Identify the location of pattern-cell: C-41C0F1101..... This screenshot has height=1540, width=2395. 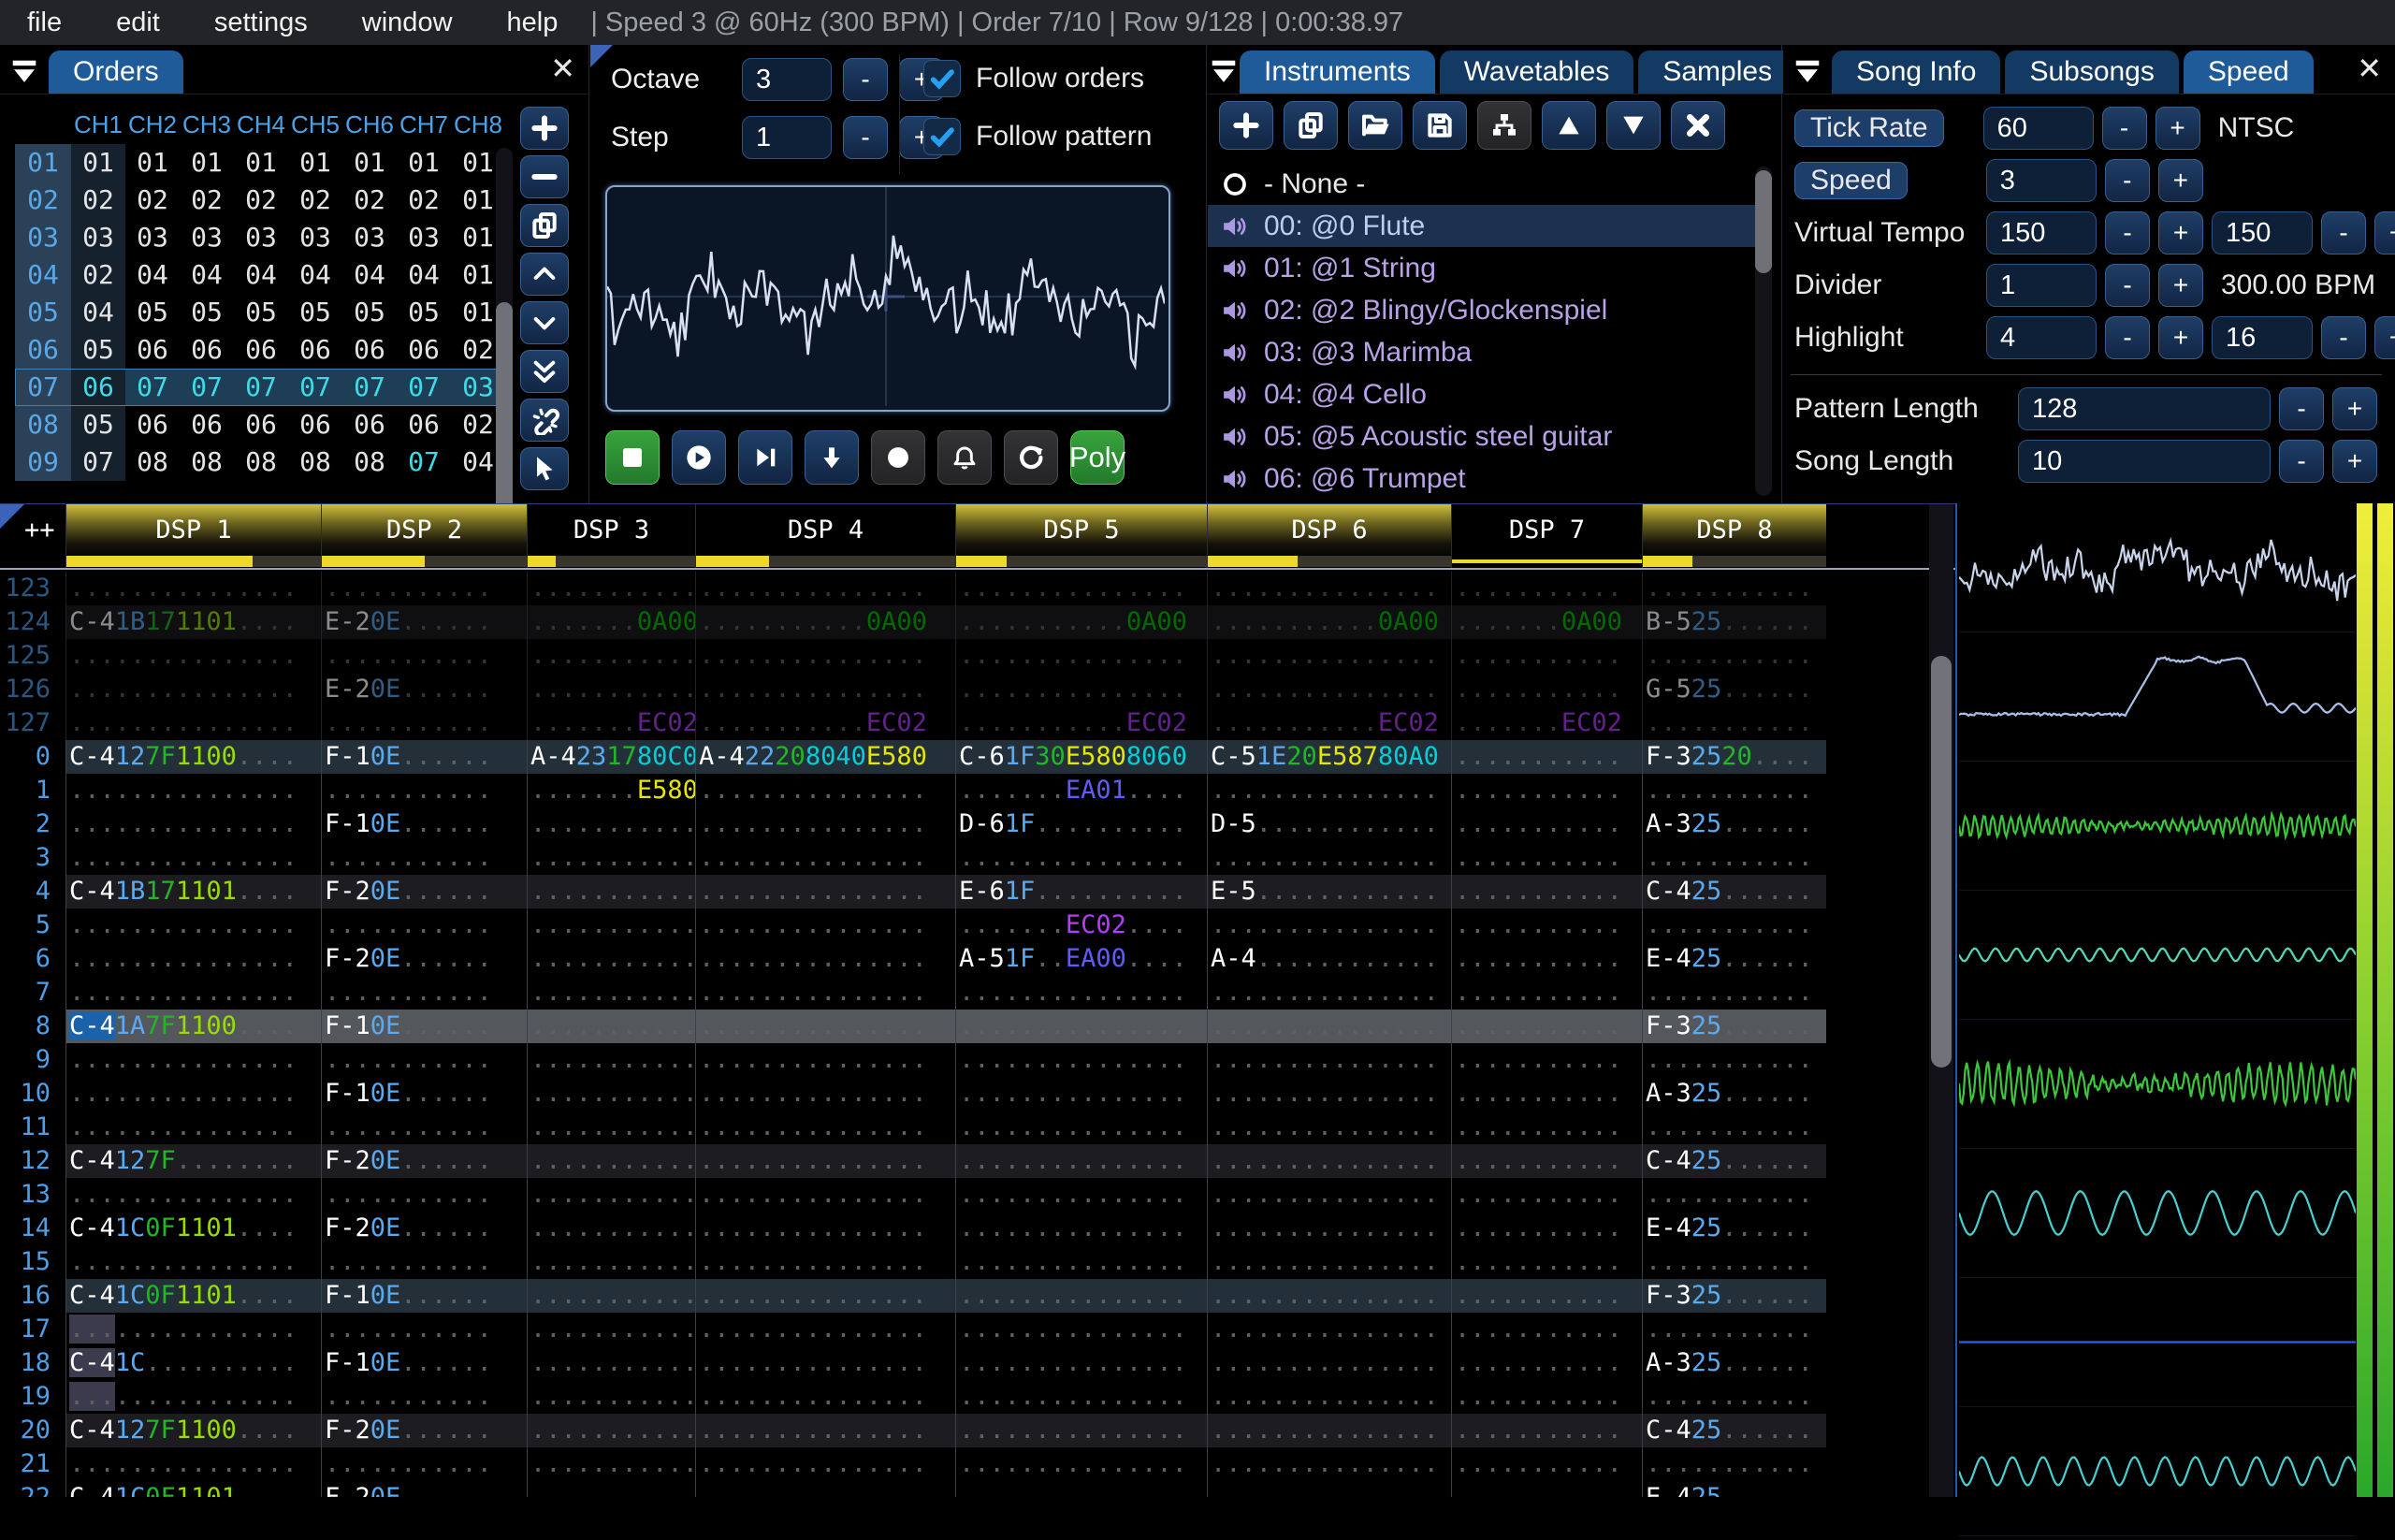
(193, 1296).